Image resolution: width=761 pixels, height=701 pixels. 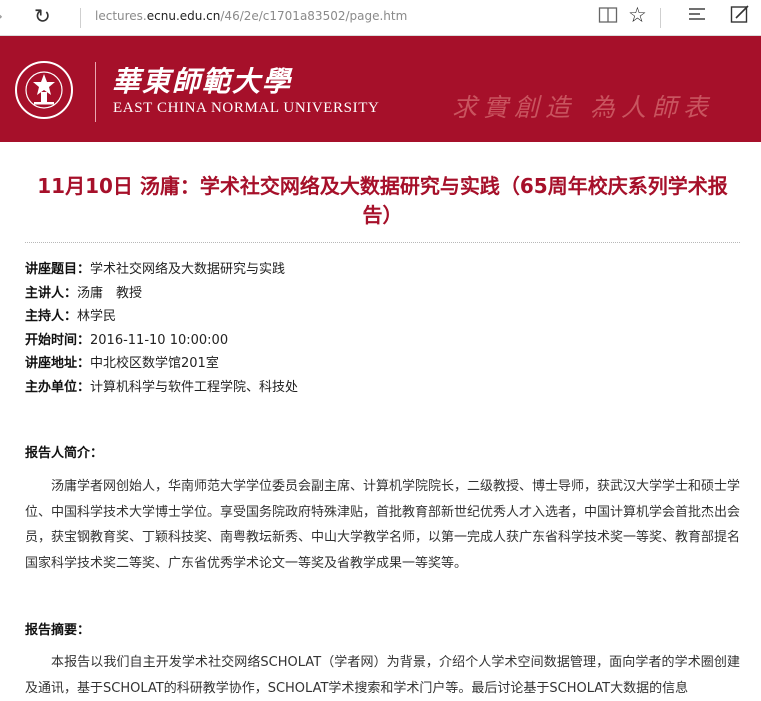 What do you see at coordinates (183, 16) in the screenshot?
I see `url-host: ecnu.edu.cn` at bounding box center [183, 16].